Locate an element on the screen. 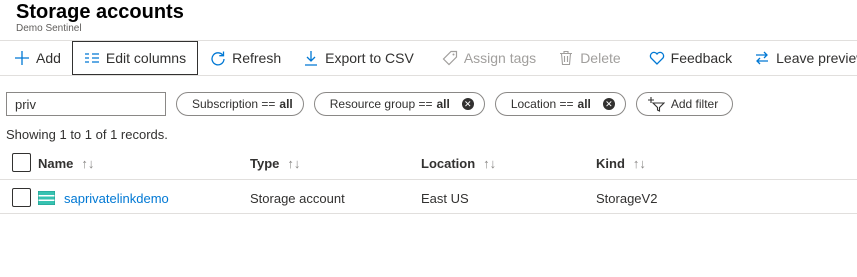  page-header: Storage accounts Demo Sentinel is located at coordinates (100, 17).